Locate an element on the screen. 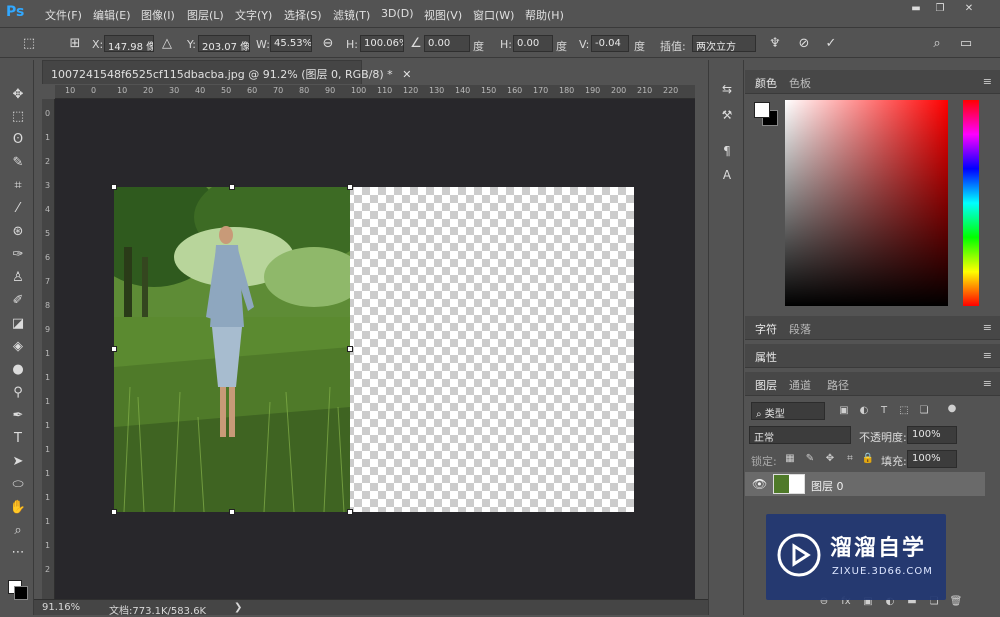  filter-shape-icon: ⬚ is located at coordinates (904, 411).